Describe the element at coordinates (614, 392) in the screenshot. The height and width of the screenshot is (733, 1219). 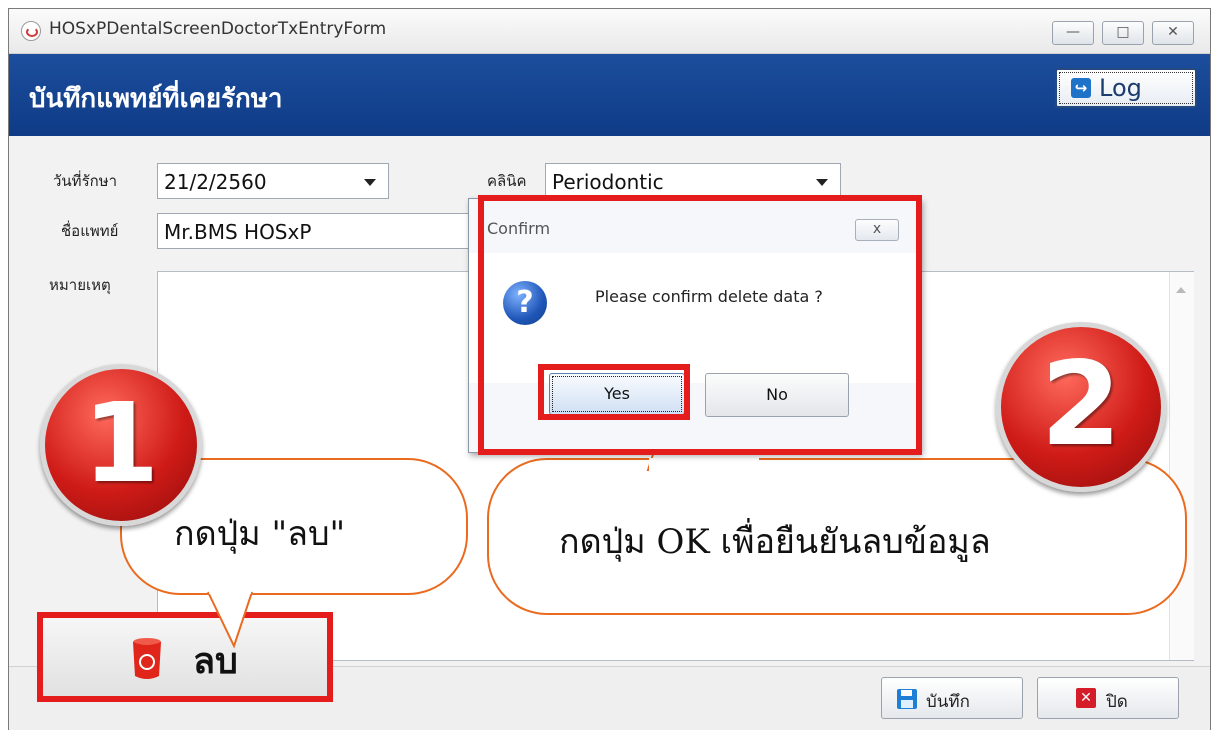
I see `yes-highlight-frame` at that location.